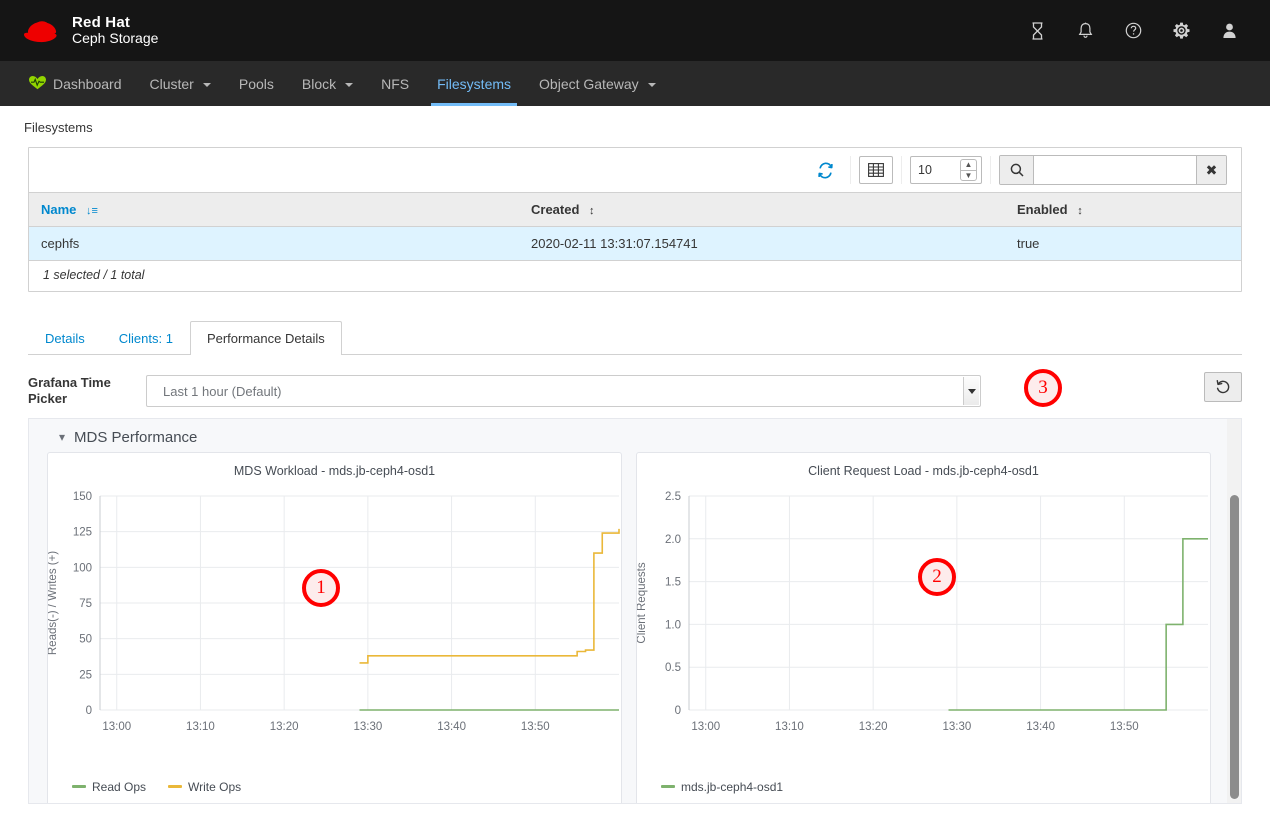  What do you see at coordinates (597, 83) in the screenshot?
I see `nav-item-object-gateway: Object Gateway` at bounding box center [597, 83].